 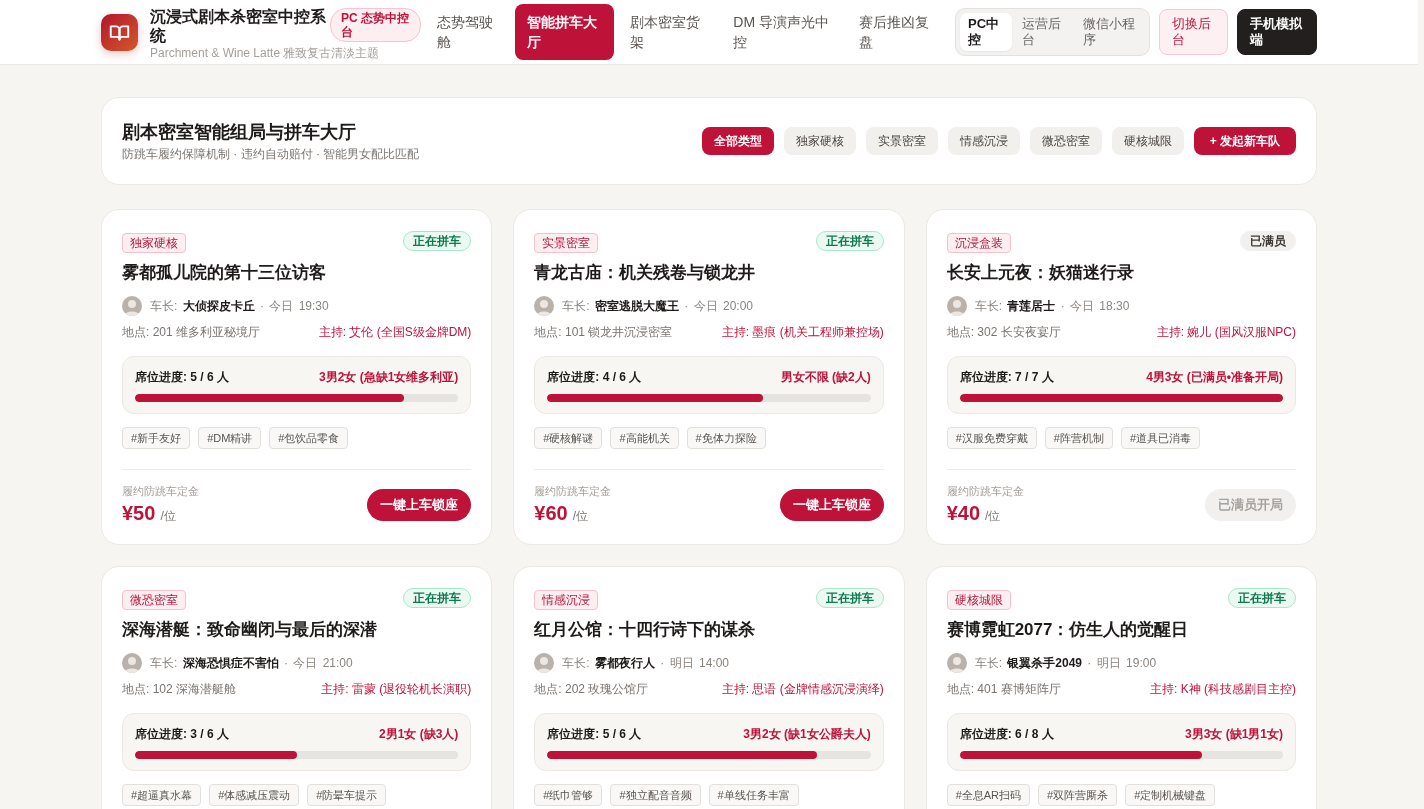 I want to click on captain-info: 车长: 雾都夜行人 · 明日 14:00, so click(x=646, y=663).